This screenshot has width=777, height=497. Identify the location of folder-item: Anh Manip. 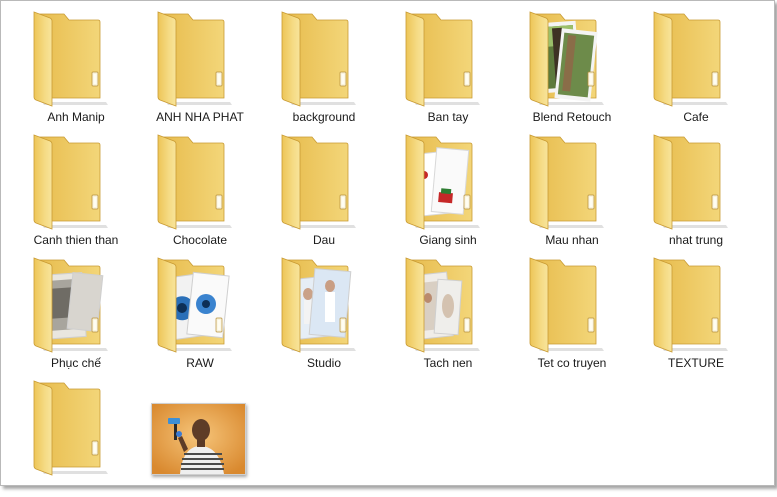
(76, 67).